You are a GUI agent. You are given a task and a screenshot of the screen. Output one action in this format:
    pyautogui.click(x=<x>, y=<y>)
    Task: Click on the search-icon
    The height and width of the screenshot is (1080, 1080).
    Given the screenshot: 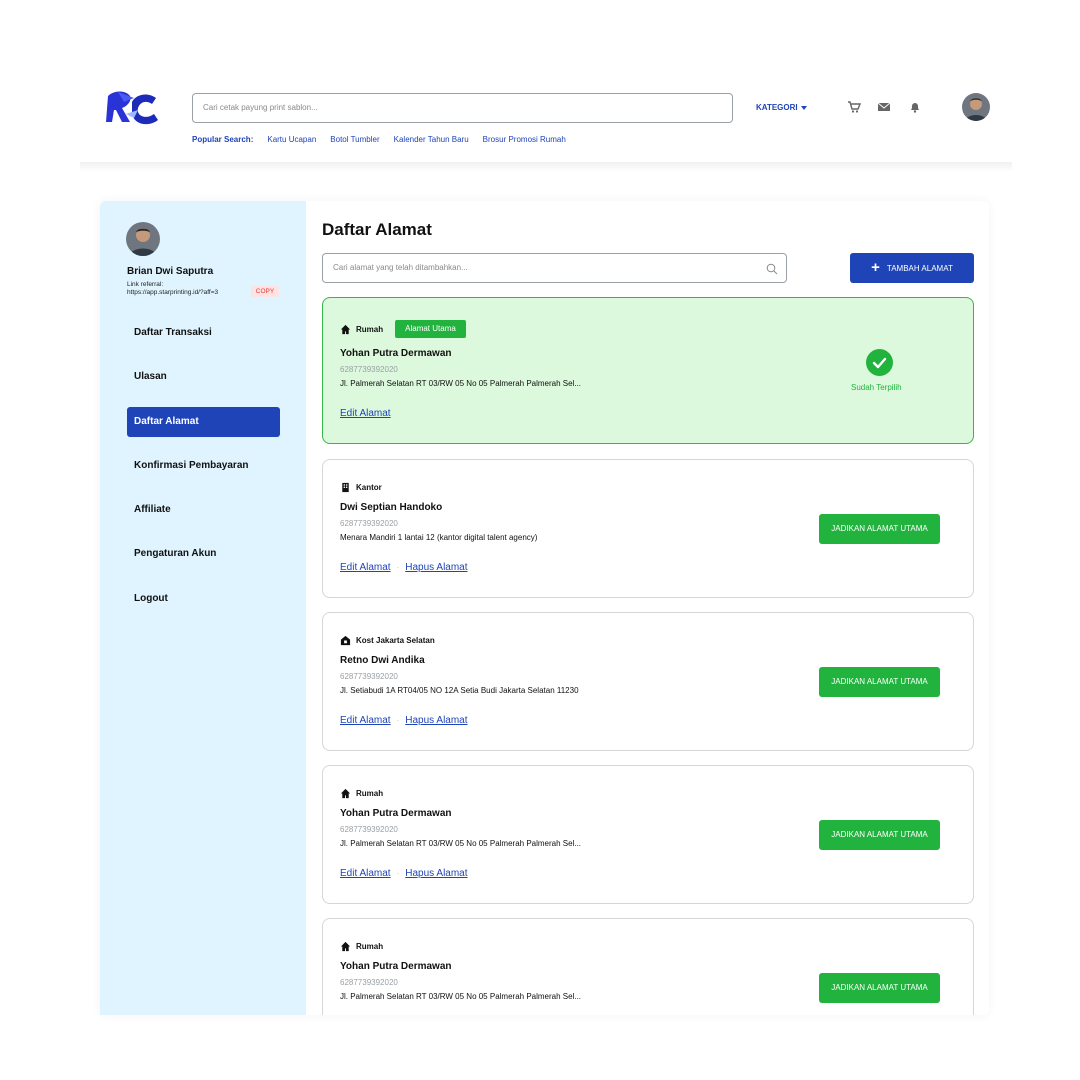 What is the action you would take?
    pyautogui.click(x=772, y=268)
    